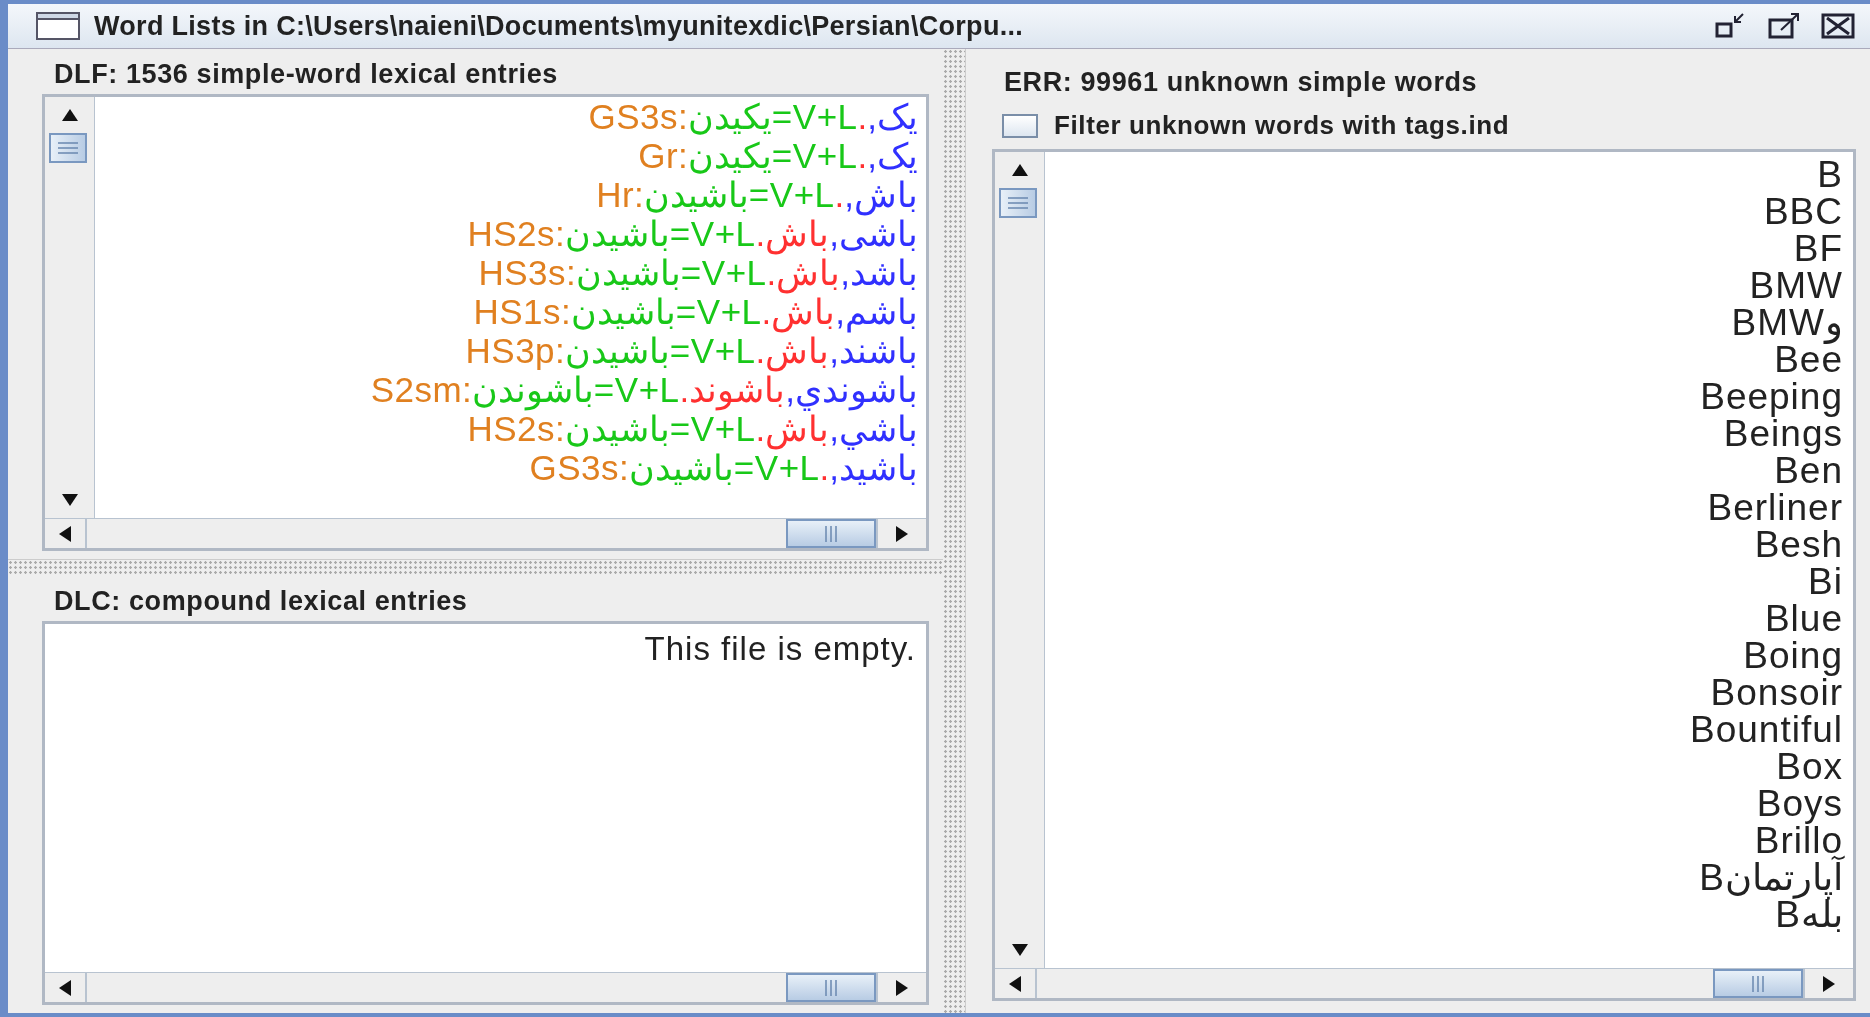 This screenshot has width=1870, height=1017. Describe the element at coordinates (58, 26) in the screenshot. I see `window-icon` at that location.